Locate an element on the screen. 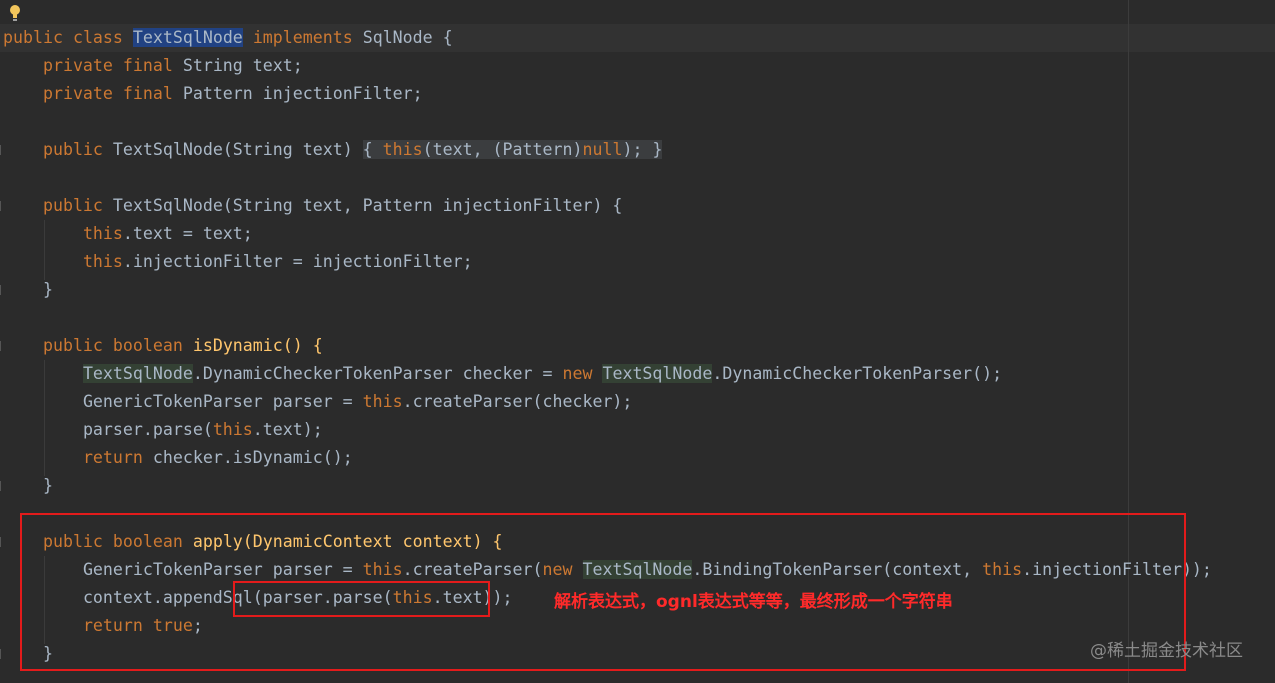 The width and height of the screenshot is (1275, 683). code-line-field-text: private final String text; is located at coordinates (153, 66).